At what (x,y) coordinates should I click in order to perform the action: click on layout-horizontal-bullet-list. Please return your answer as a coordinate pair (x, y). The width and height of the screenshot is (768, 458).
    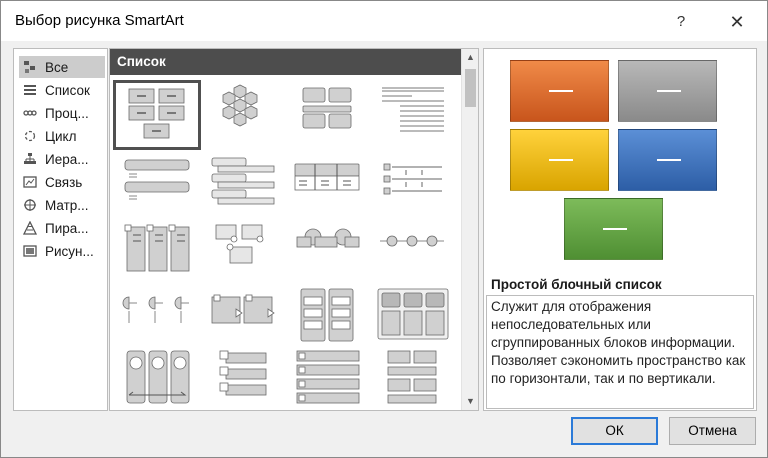
    Looking at the image, I should click on (327, 187).